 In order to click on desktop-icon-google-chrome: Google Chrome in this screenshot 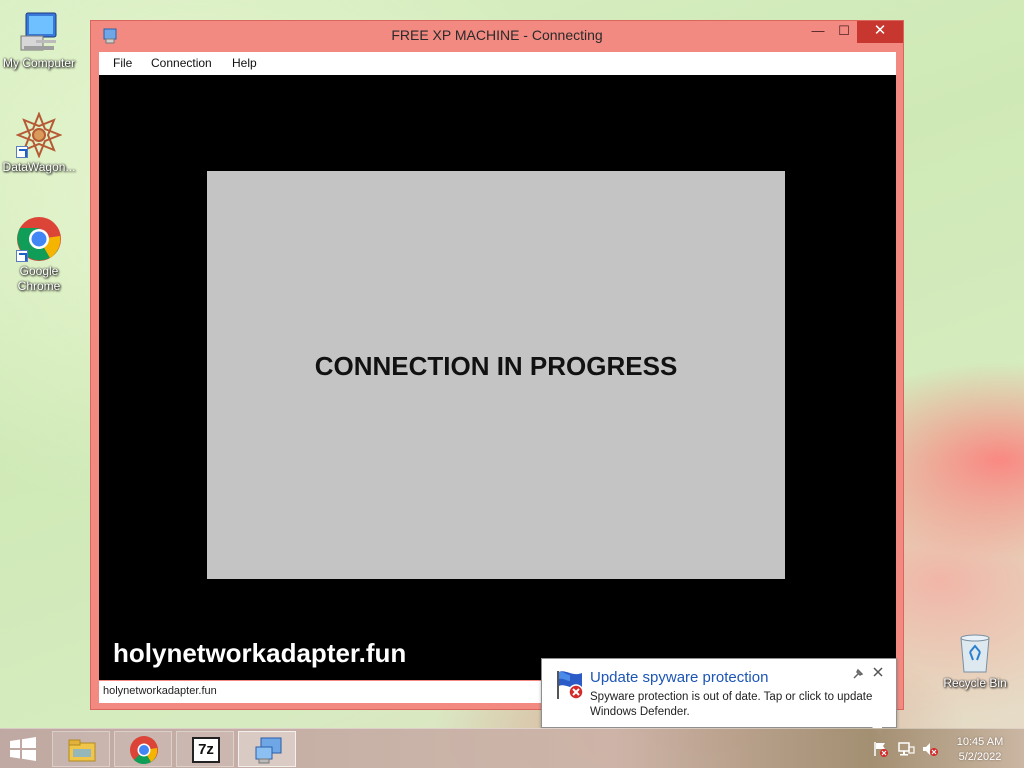, I will do `click(39, 255)`.